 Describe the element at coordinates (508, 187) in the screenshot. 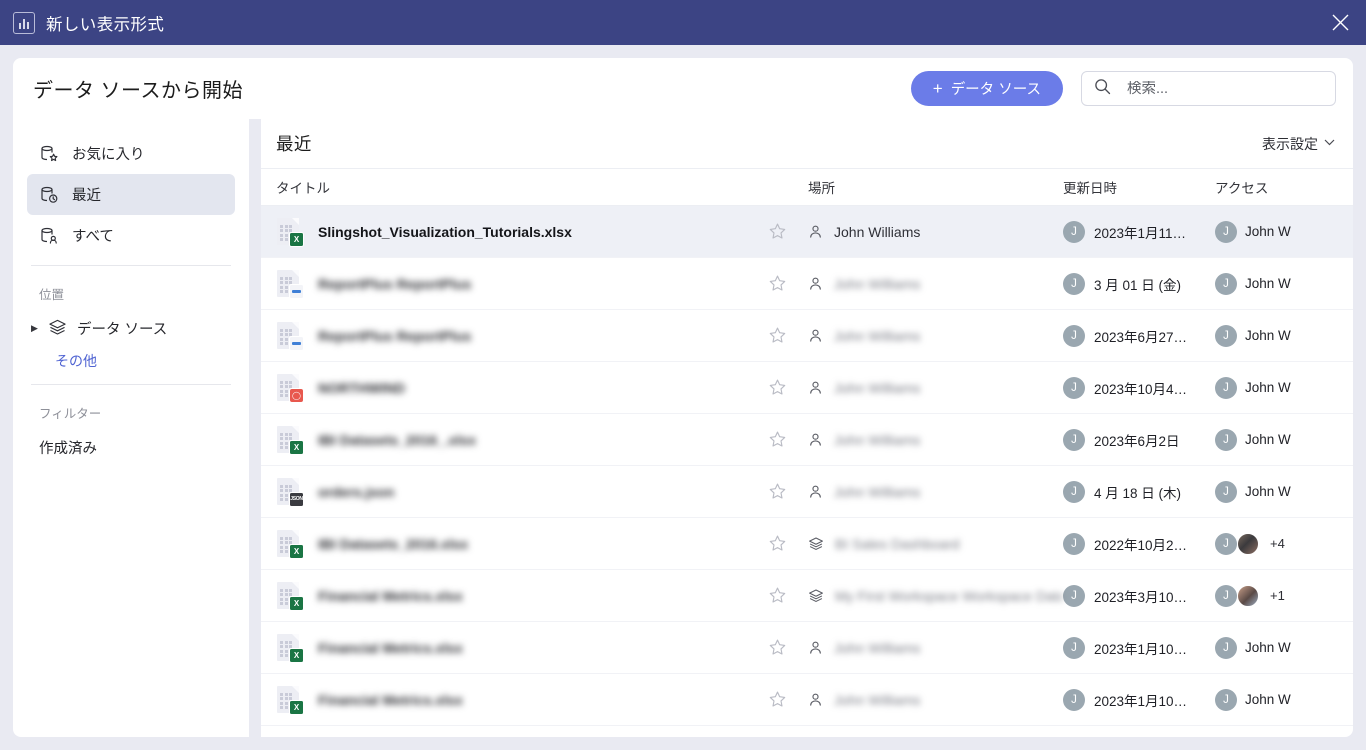

I see `column-header-title: タイトル` at that location.